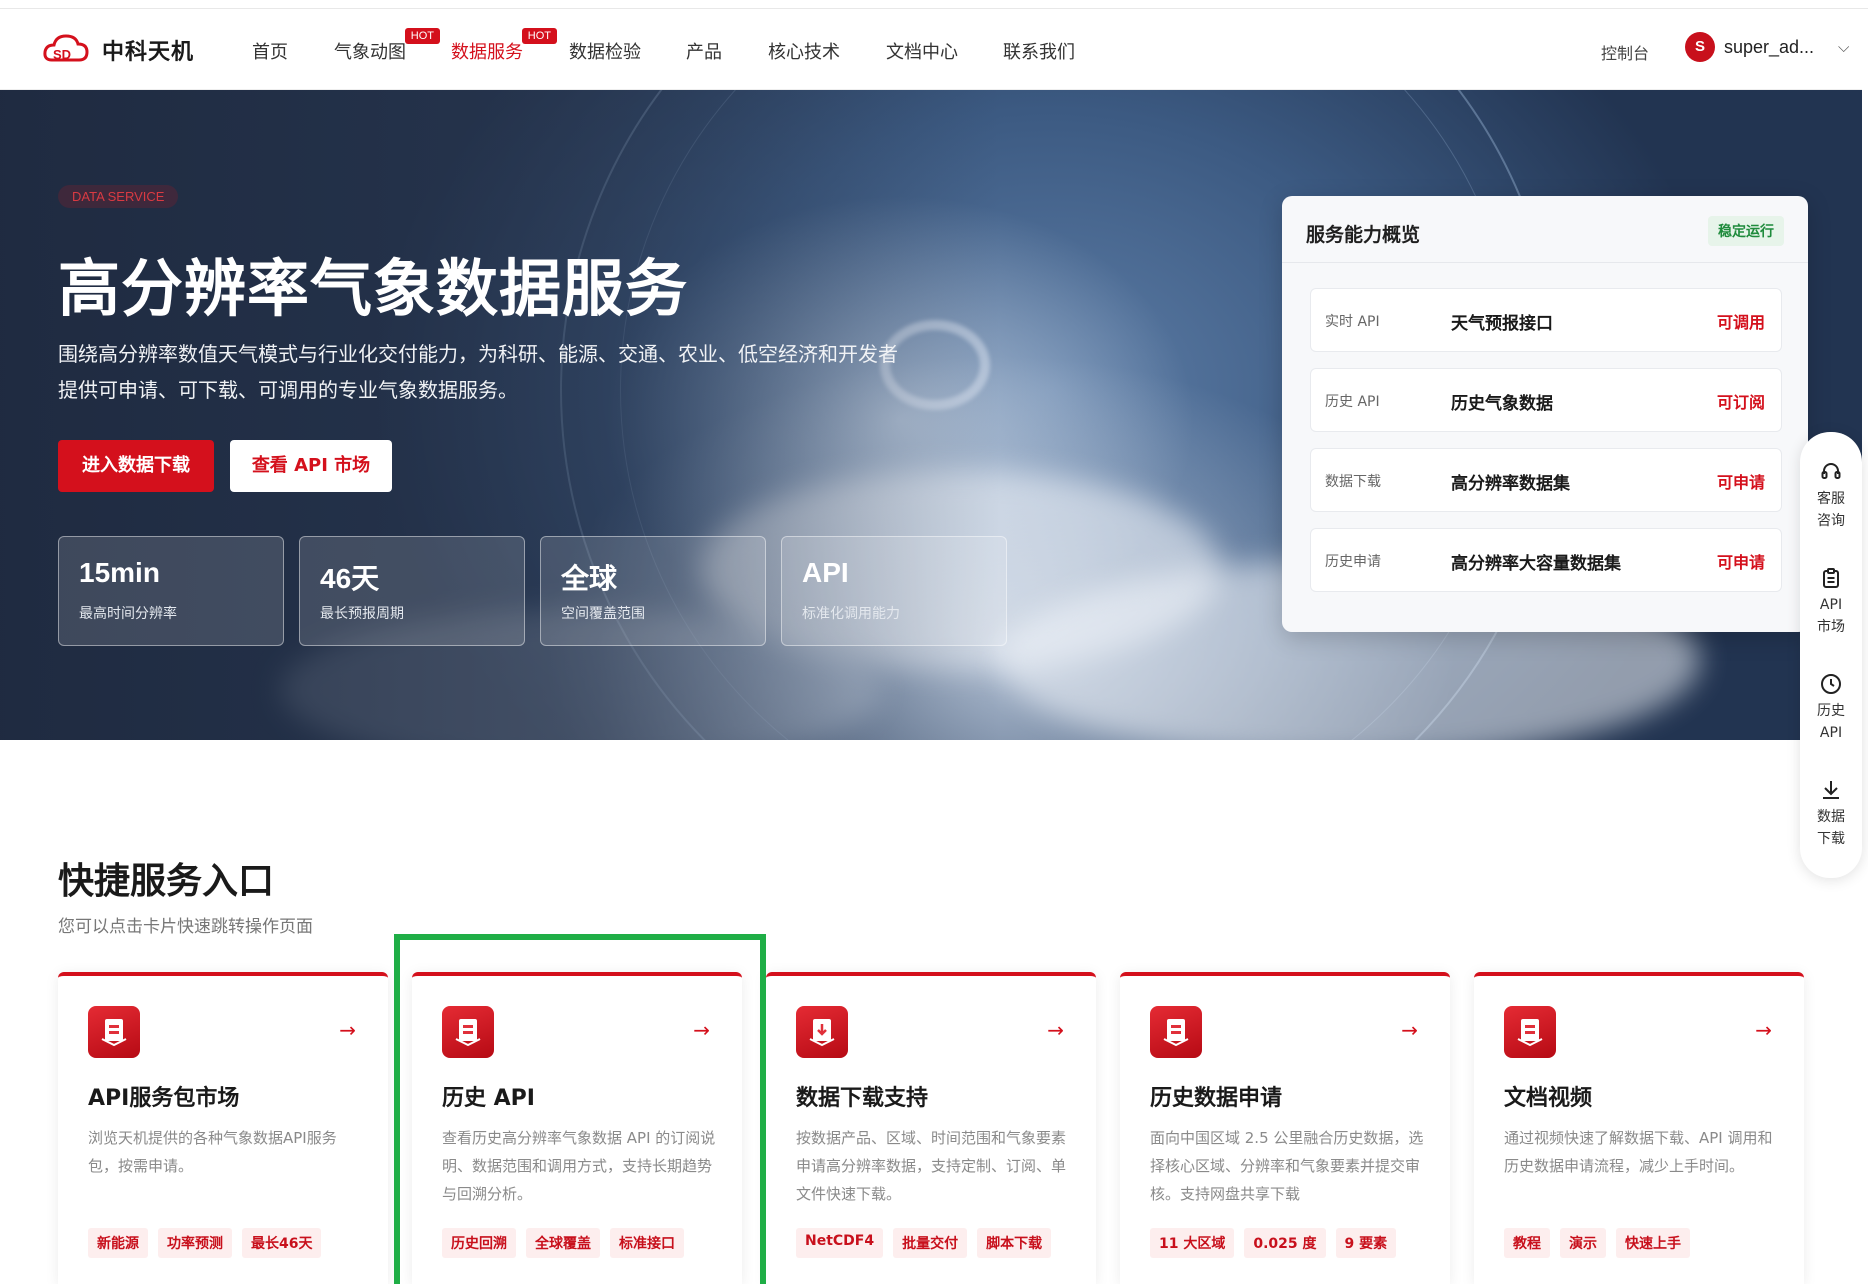 The image size is (1868, 1284). What do you see at coordinates (128, 614) in the screenshot?
I see `stat-label: 最高时间分辨率` at bounding box center [128, 614].